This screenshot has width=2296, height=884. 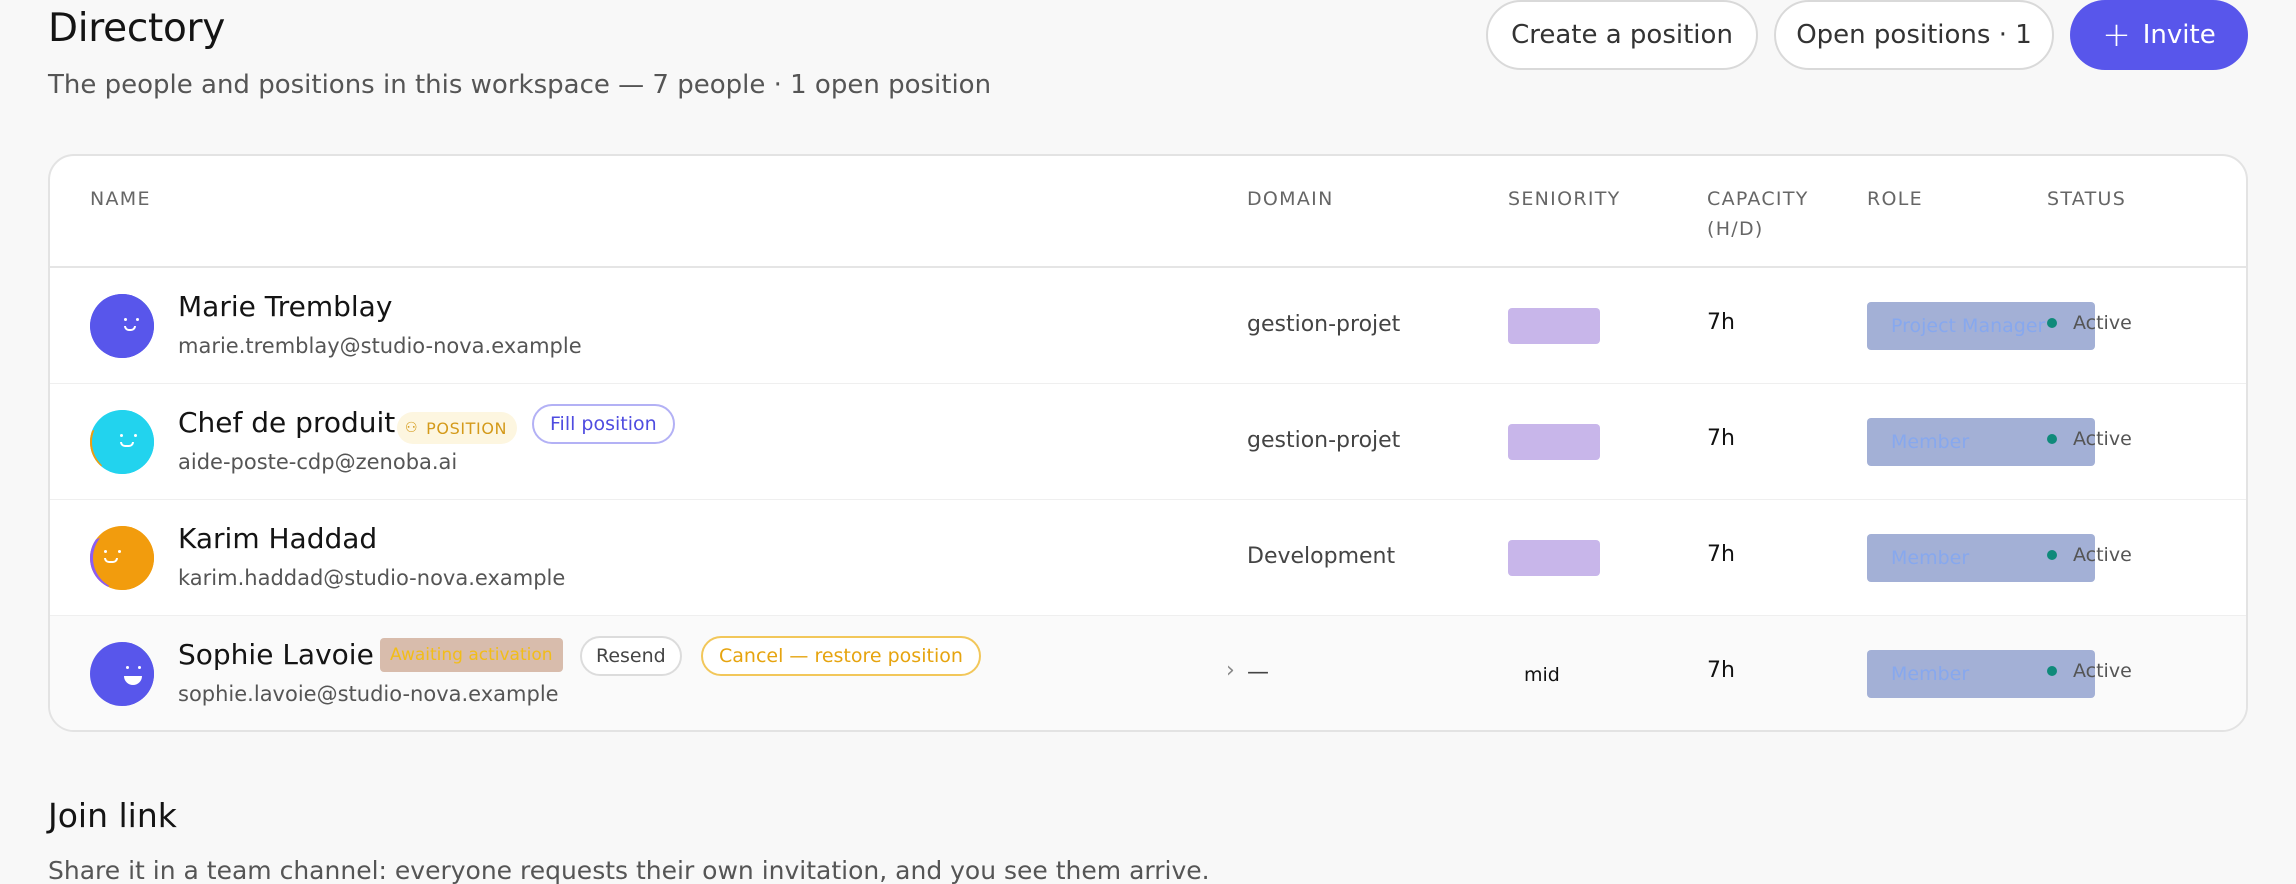 I want to click on invite-button: + Invite, so click(x=2159, y=35).